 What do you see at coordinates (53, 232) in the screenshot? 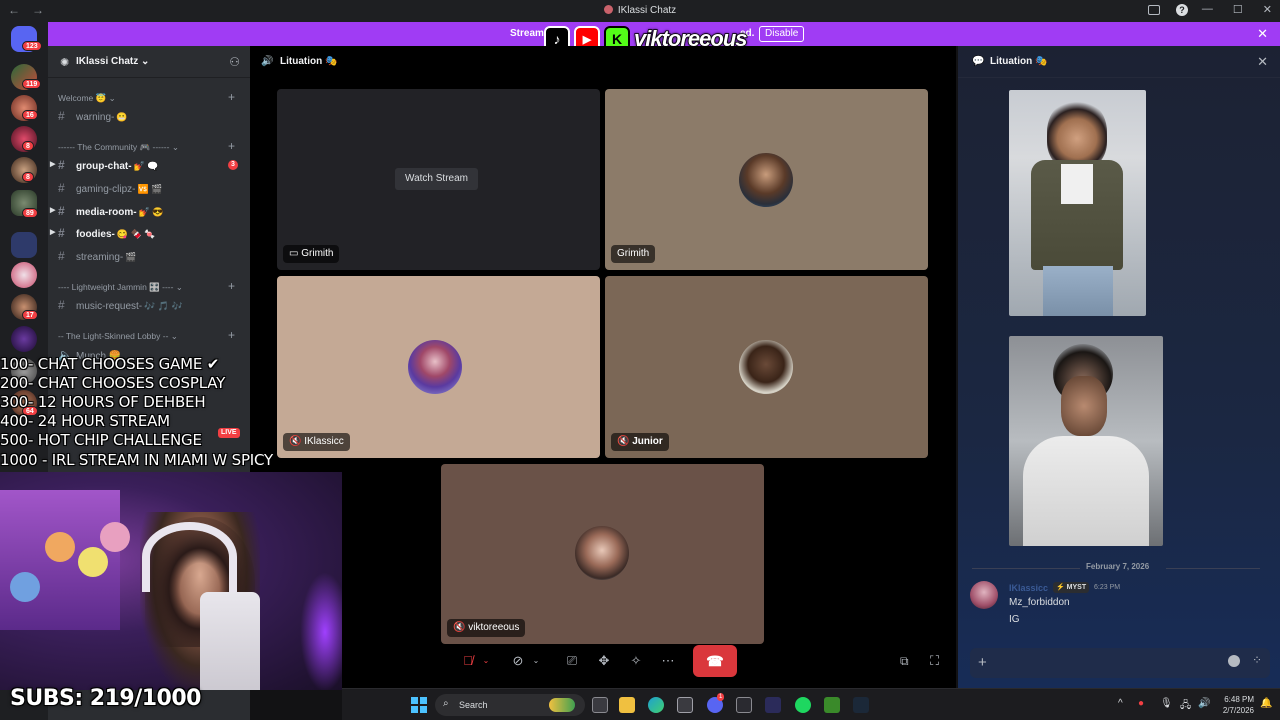
I see `expand-icon: ▶` at bounding box center [53, 232].